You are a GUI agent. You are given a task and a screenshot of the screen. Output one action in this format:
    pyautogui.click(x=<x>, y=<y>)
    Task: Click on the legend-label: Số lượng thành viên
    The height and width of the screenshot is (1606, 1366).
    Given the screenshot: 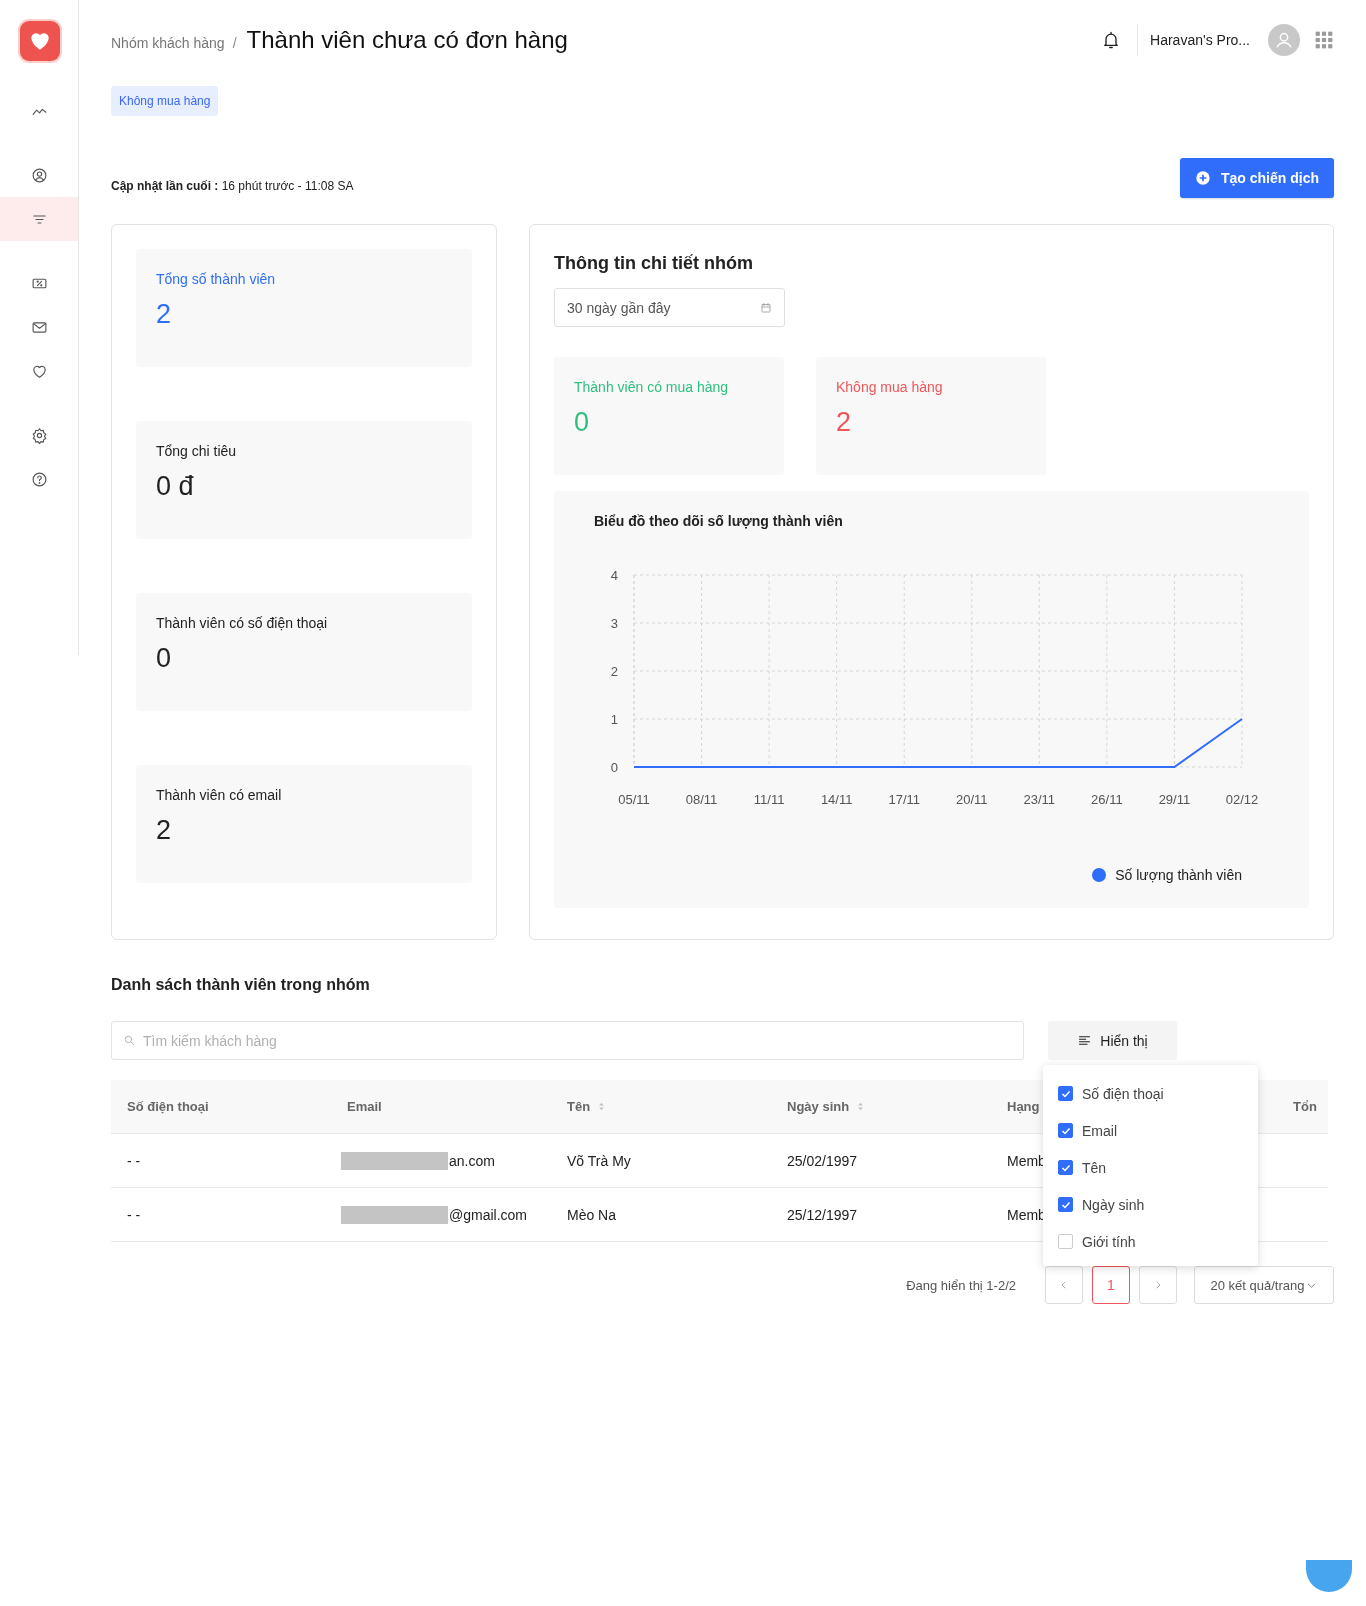 What is the action you would take?
    pyautogui.click(x=1178, y=875)
    